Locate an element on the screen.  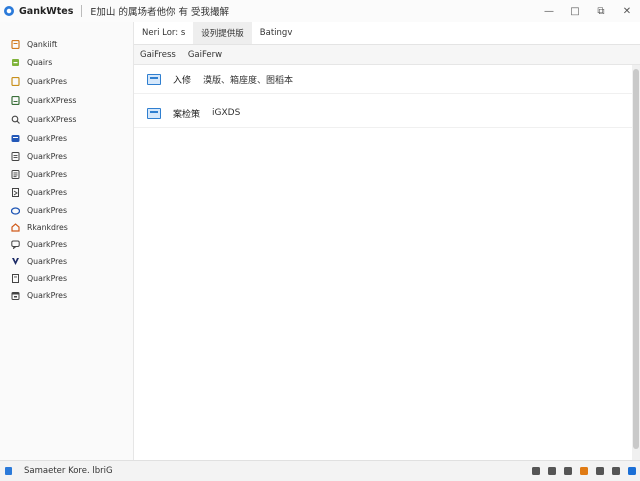
list-item: 案检策 iGXDS is located at coordinates (383, 113).